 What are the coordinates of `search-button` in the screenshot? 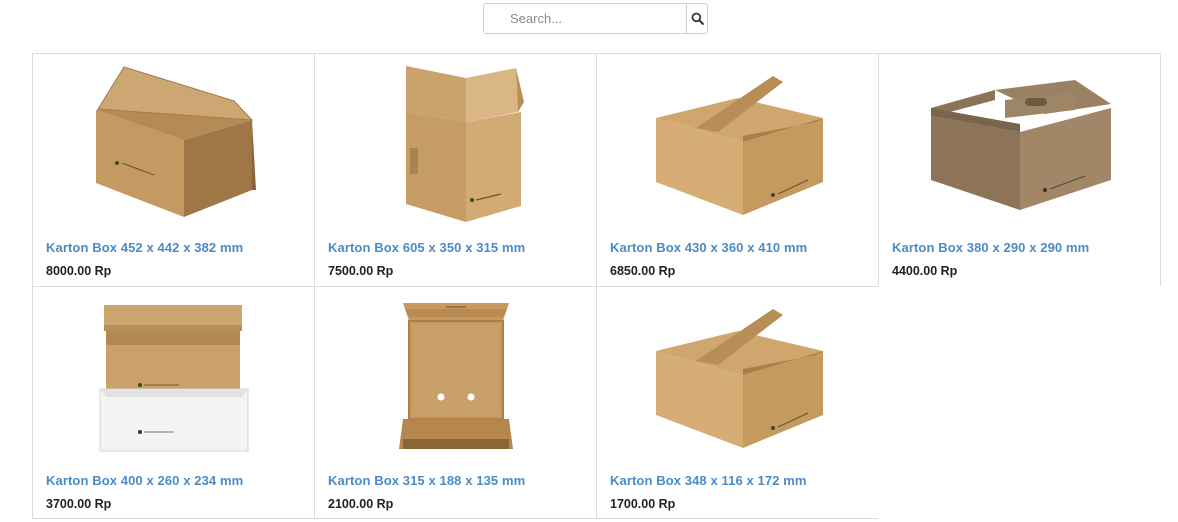 It's located at (696, 18).